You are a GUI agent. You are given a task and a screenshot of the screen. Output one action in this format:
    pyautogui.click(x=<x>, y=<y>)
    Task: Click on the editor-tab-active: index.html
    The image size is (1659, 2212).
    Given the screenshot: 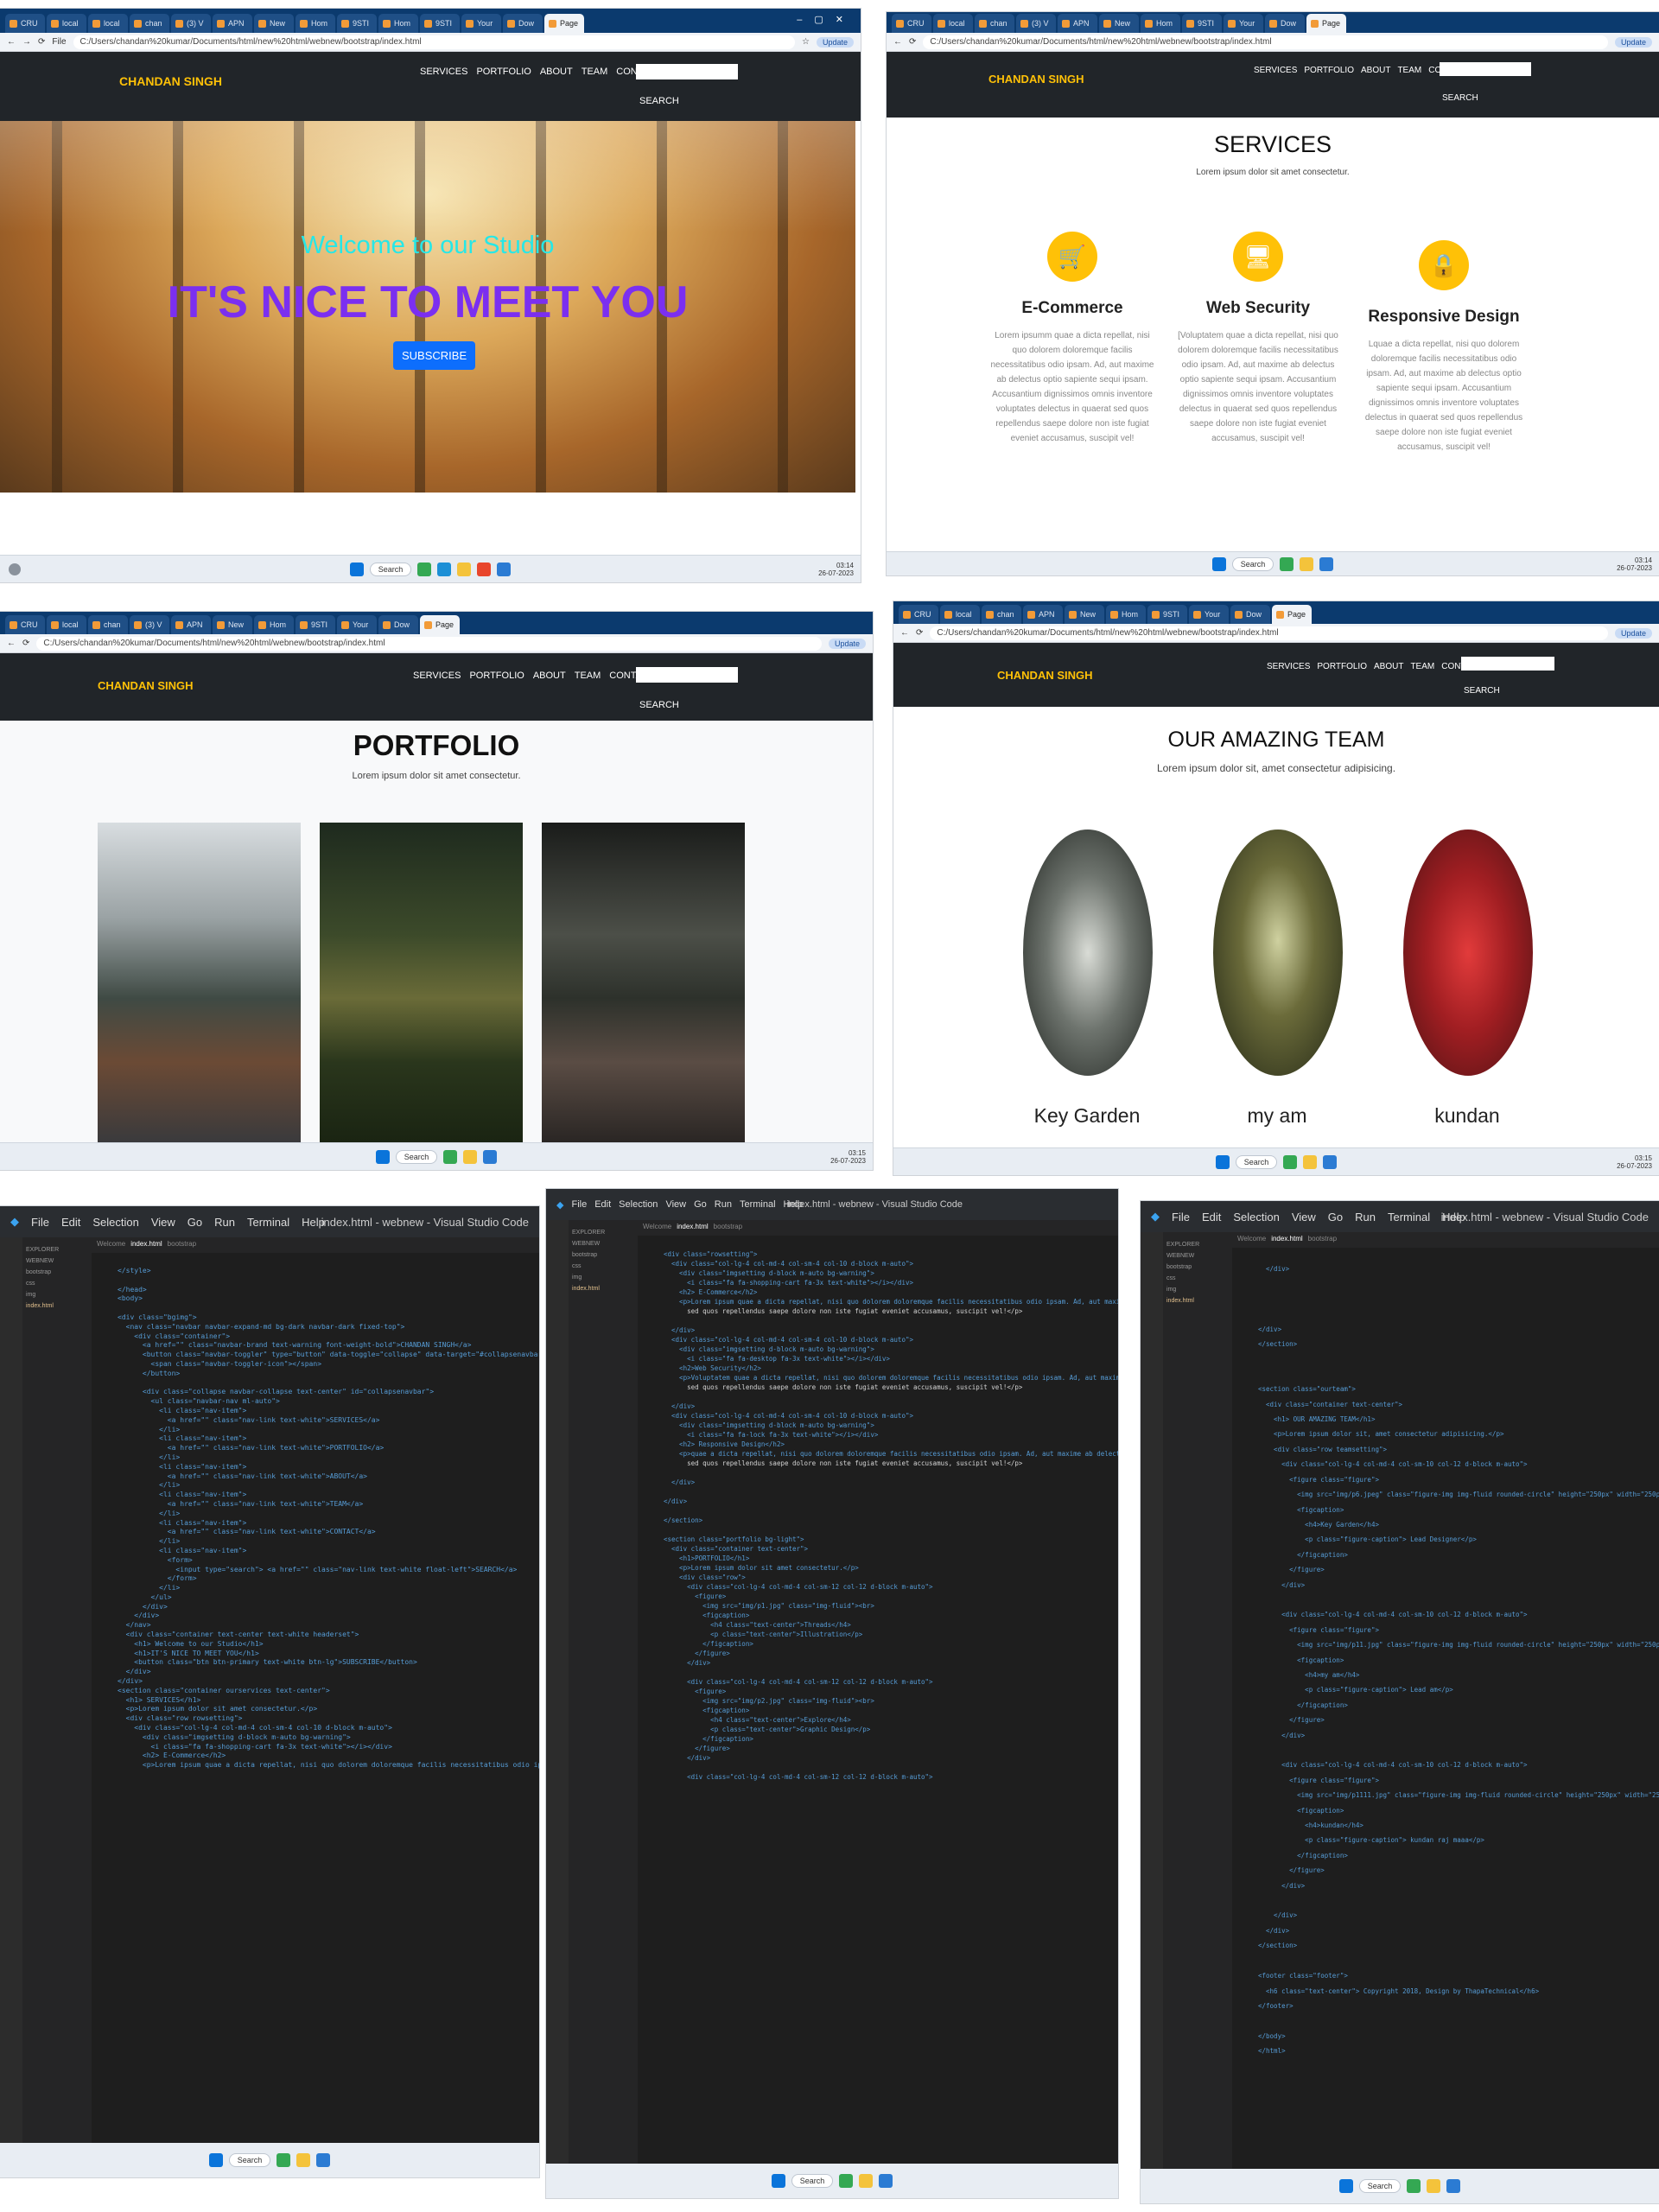 What is the action you would take?
    pyautogui.click(x=692, y=1228)
    